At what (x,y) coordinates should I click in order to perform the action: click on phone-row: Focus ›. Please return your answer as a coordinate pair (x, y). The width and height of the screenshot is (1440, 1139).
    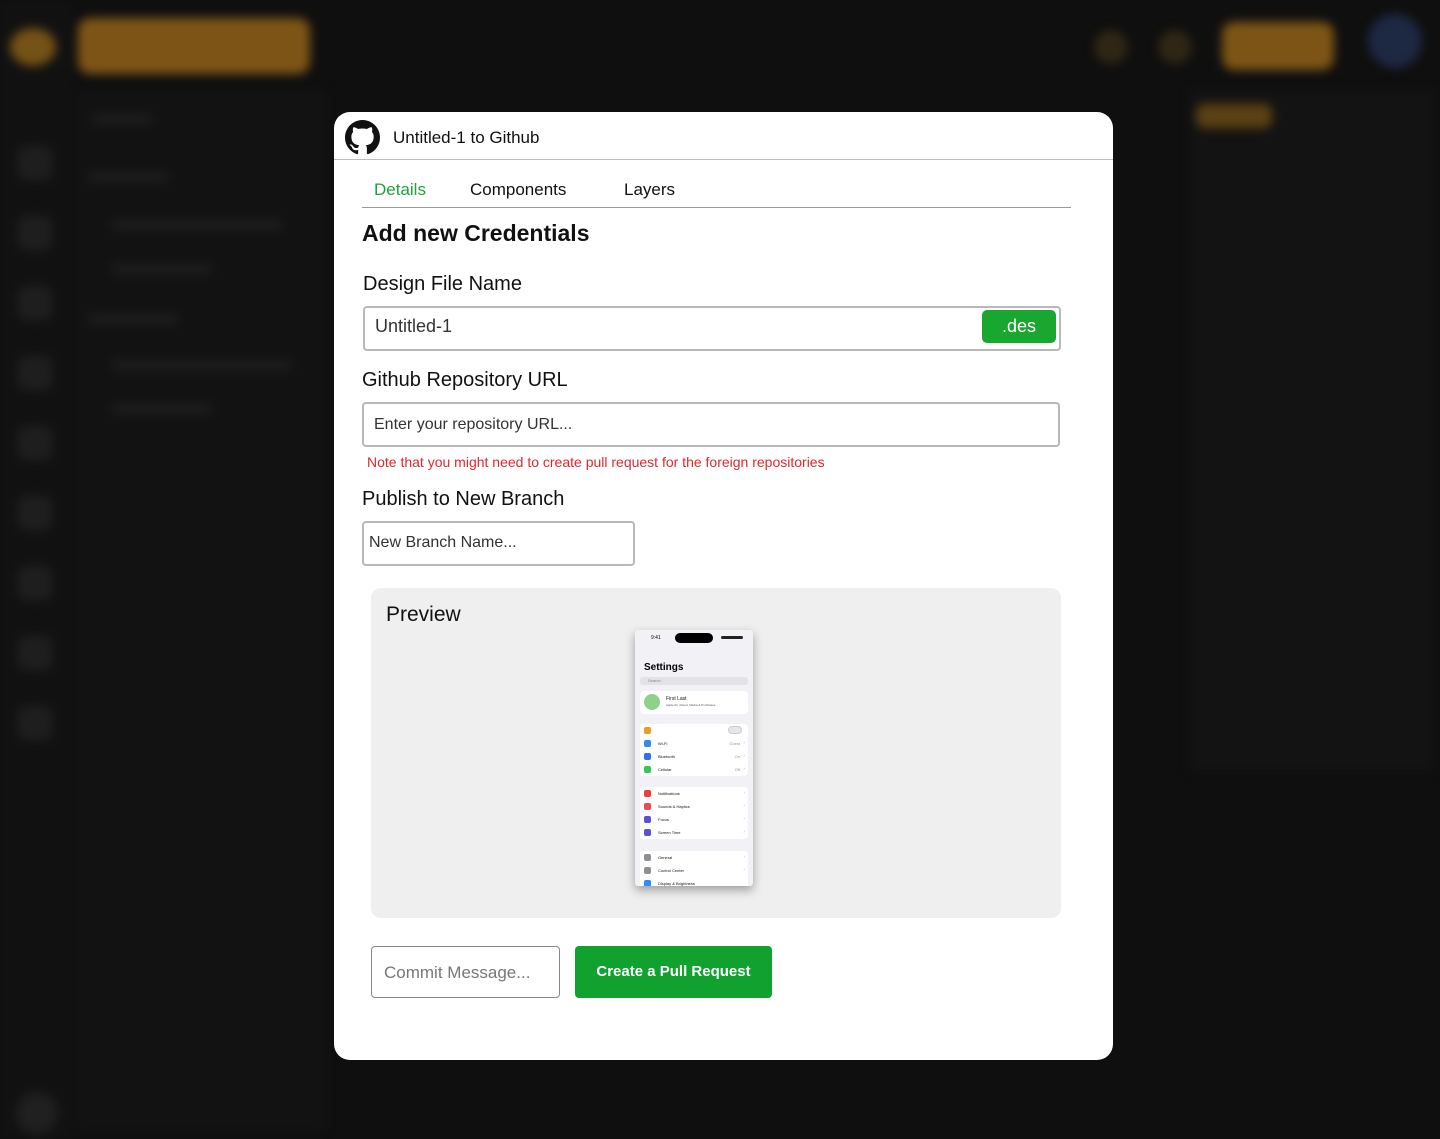
    Looking at the image, I should click on (694, 819).